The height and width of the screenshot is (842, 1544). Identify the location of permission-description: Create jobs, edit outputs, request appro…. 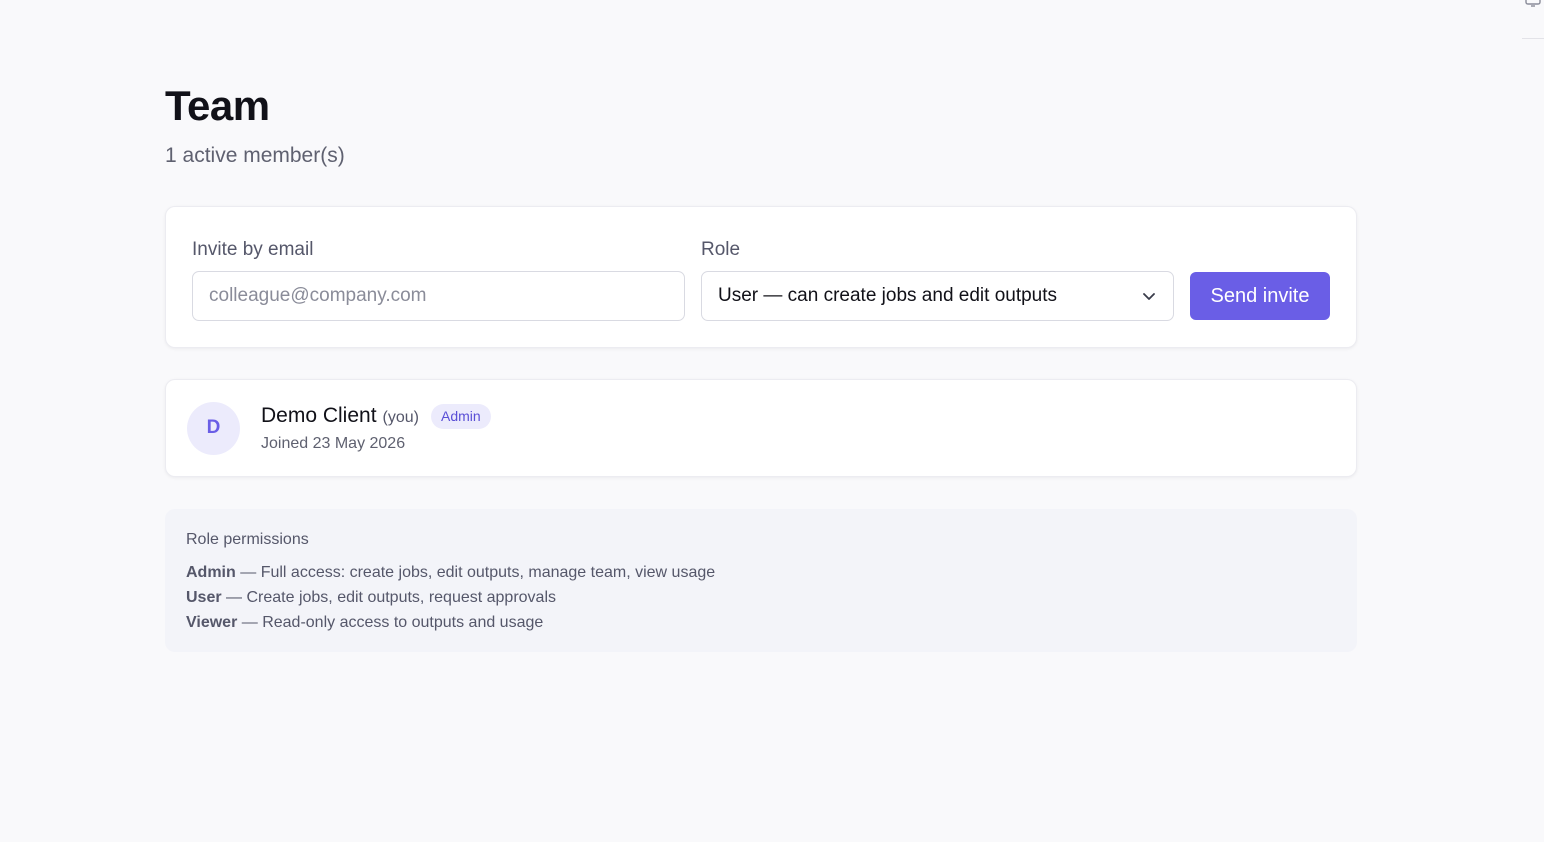
(401, 597).